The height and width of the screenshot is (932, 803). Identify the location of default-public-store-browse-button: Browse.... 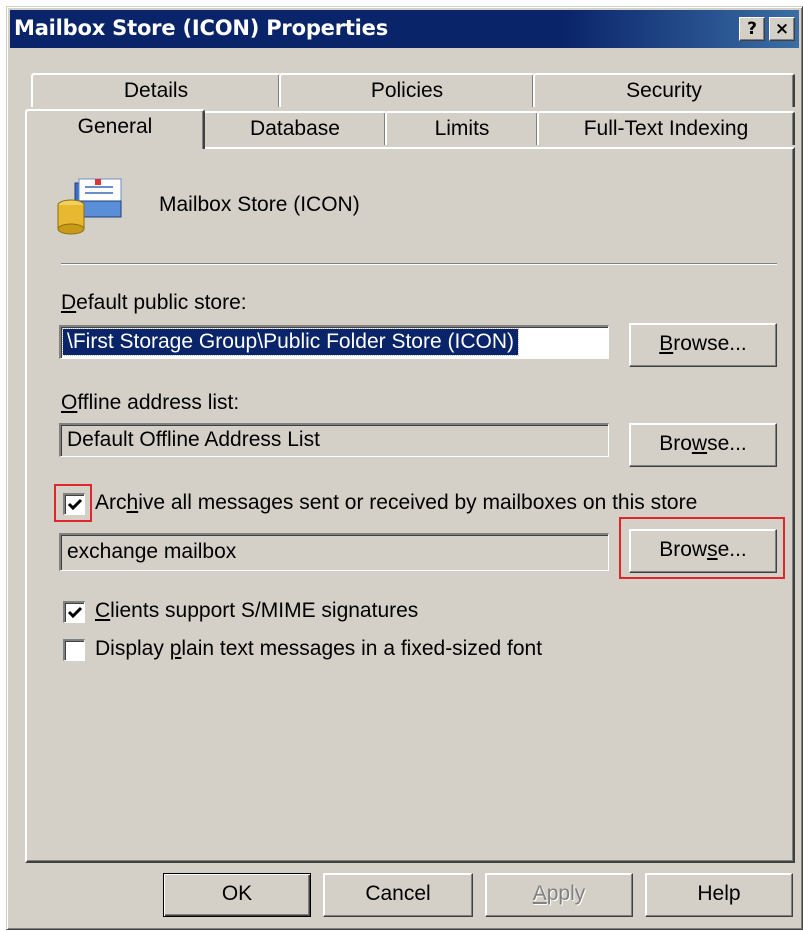
(703, 345).